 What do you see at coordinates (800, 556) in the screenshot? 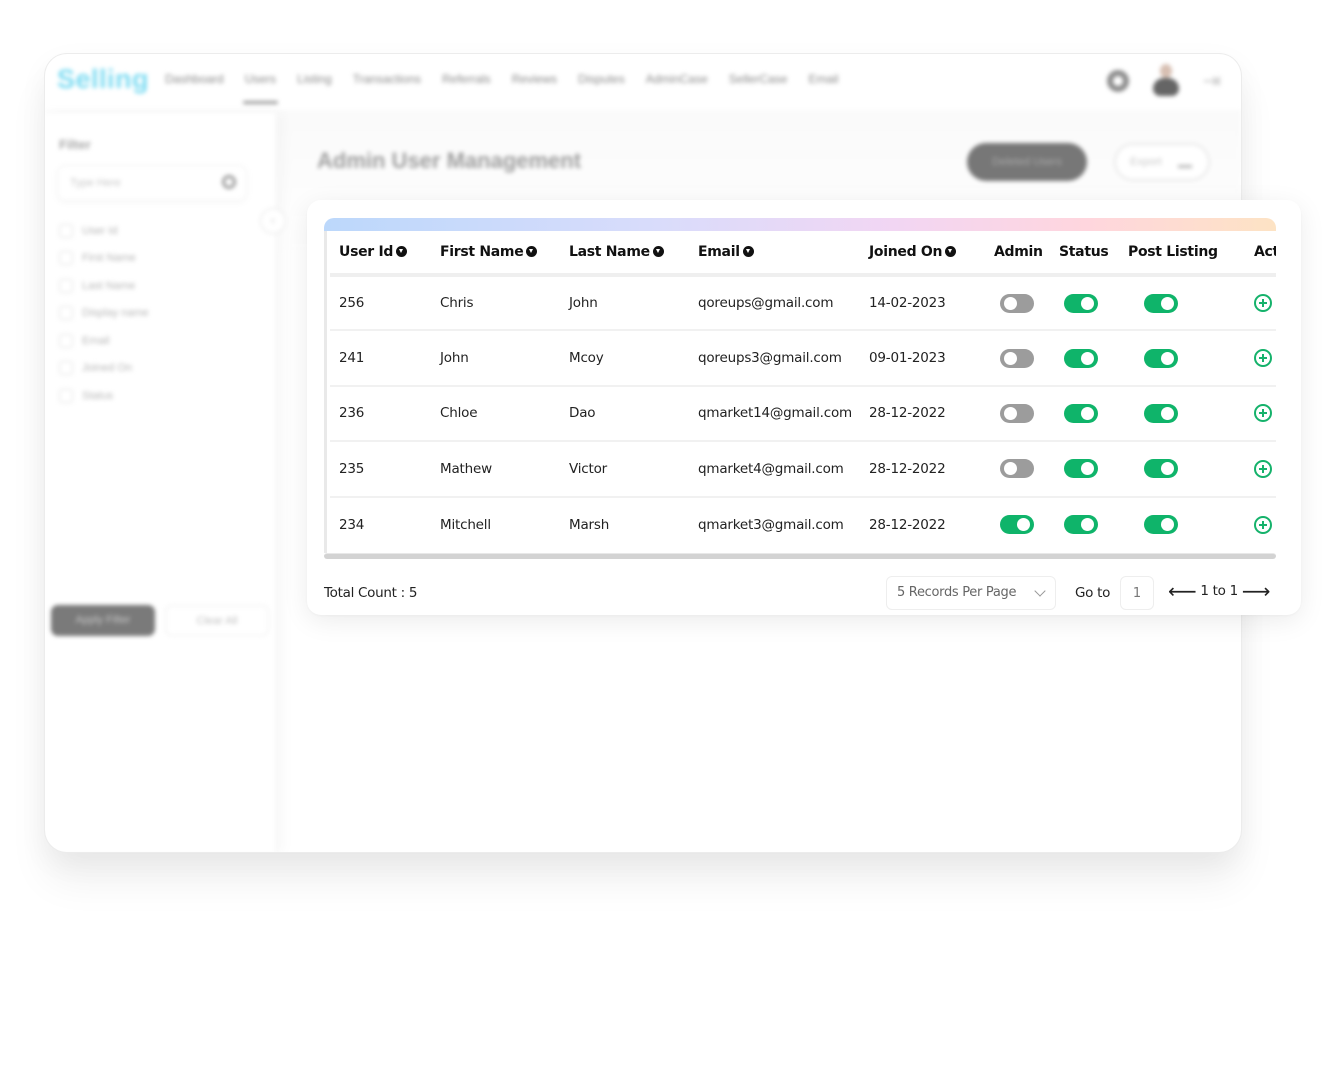
I see `horizontal-scrollbar` at bounding box center [800, 556].